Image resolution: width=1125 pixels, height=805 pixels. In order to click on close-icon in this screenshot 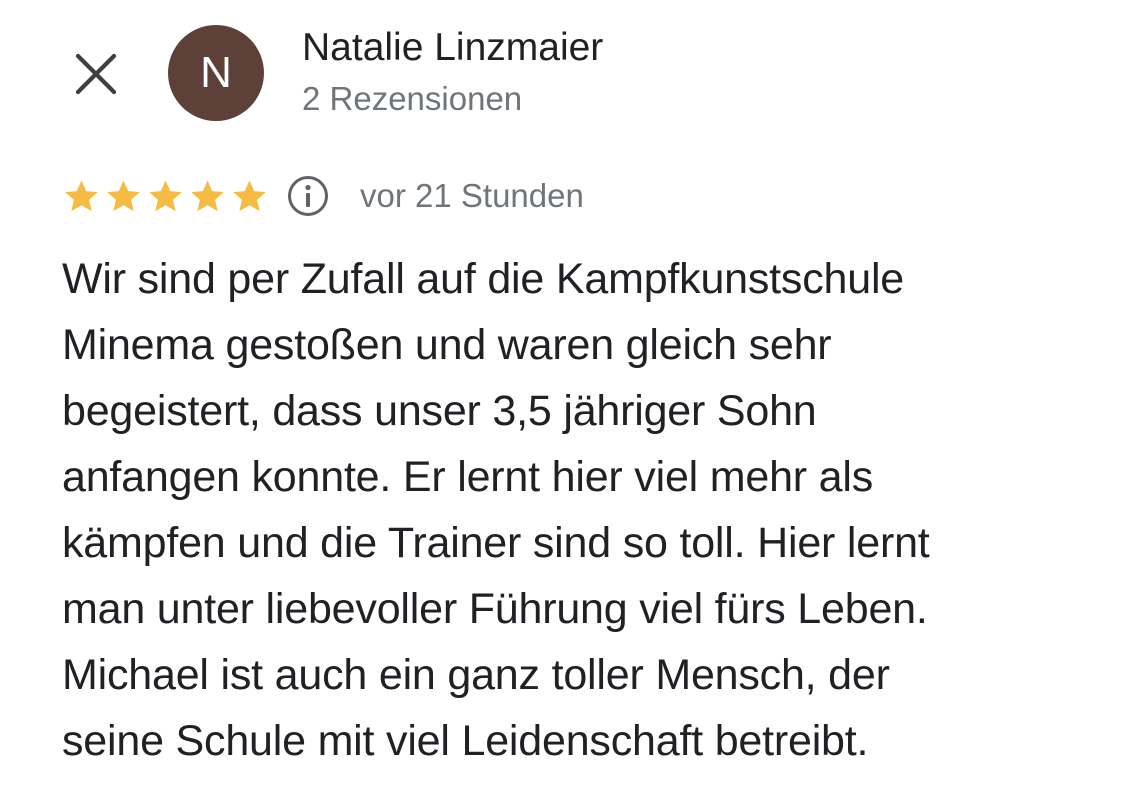, I will do `click(96, 74)`.